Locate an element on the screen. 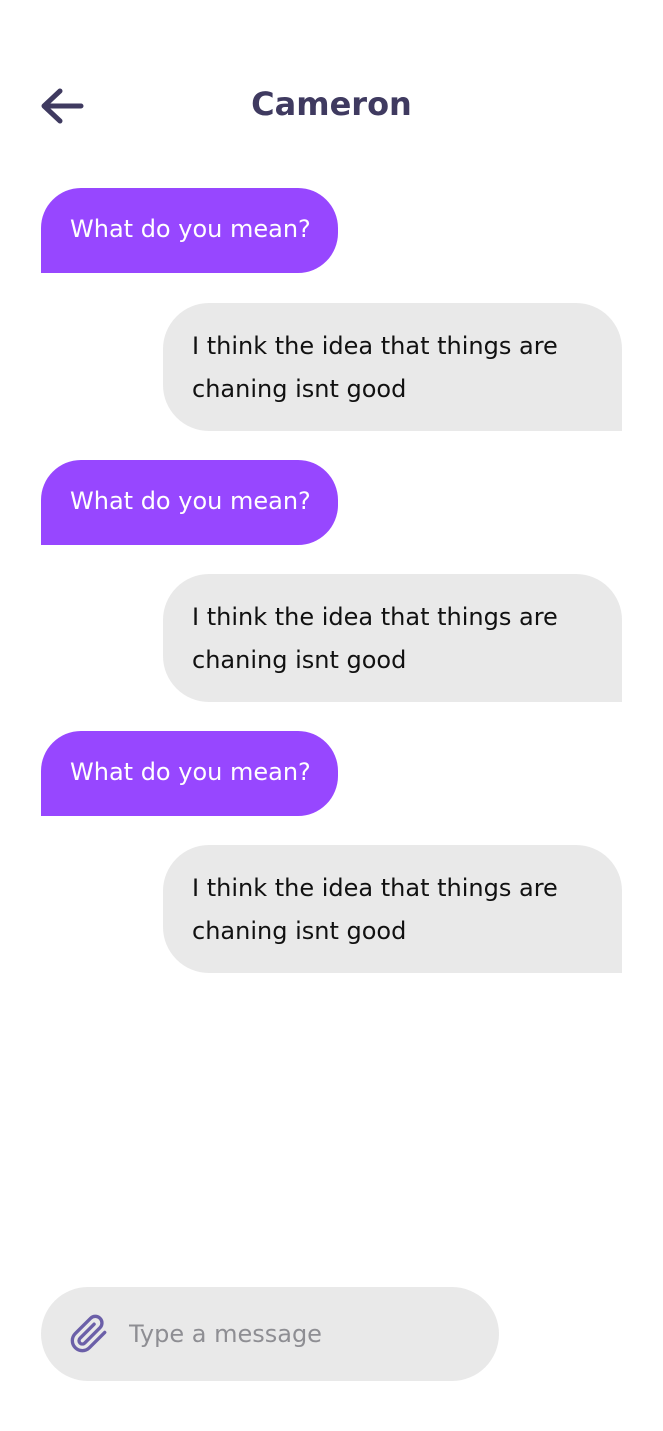  message-composer is located at coordinates (270, 1334).